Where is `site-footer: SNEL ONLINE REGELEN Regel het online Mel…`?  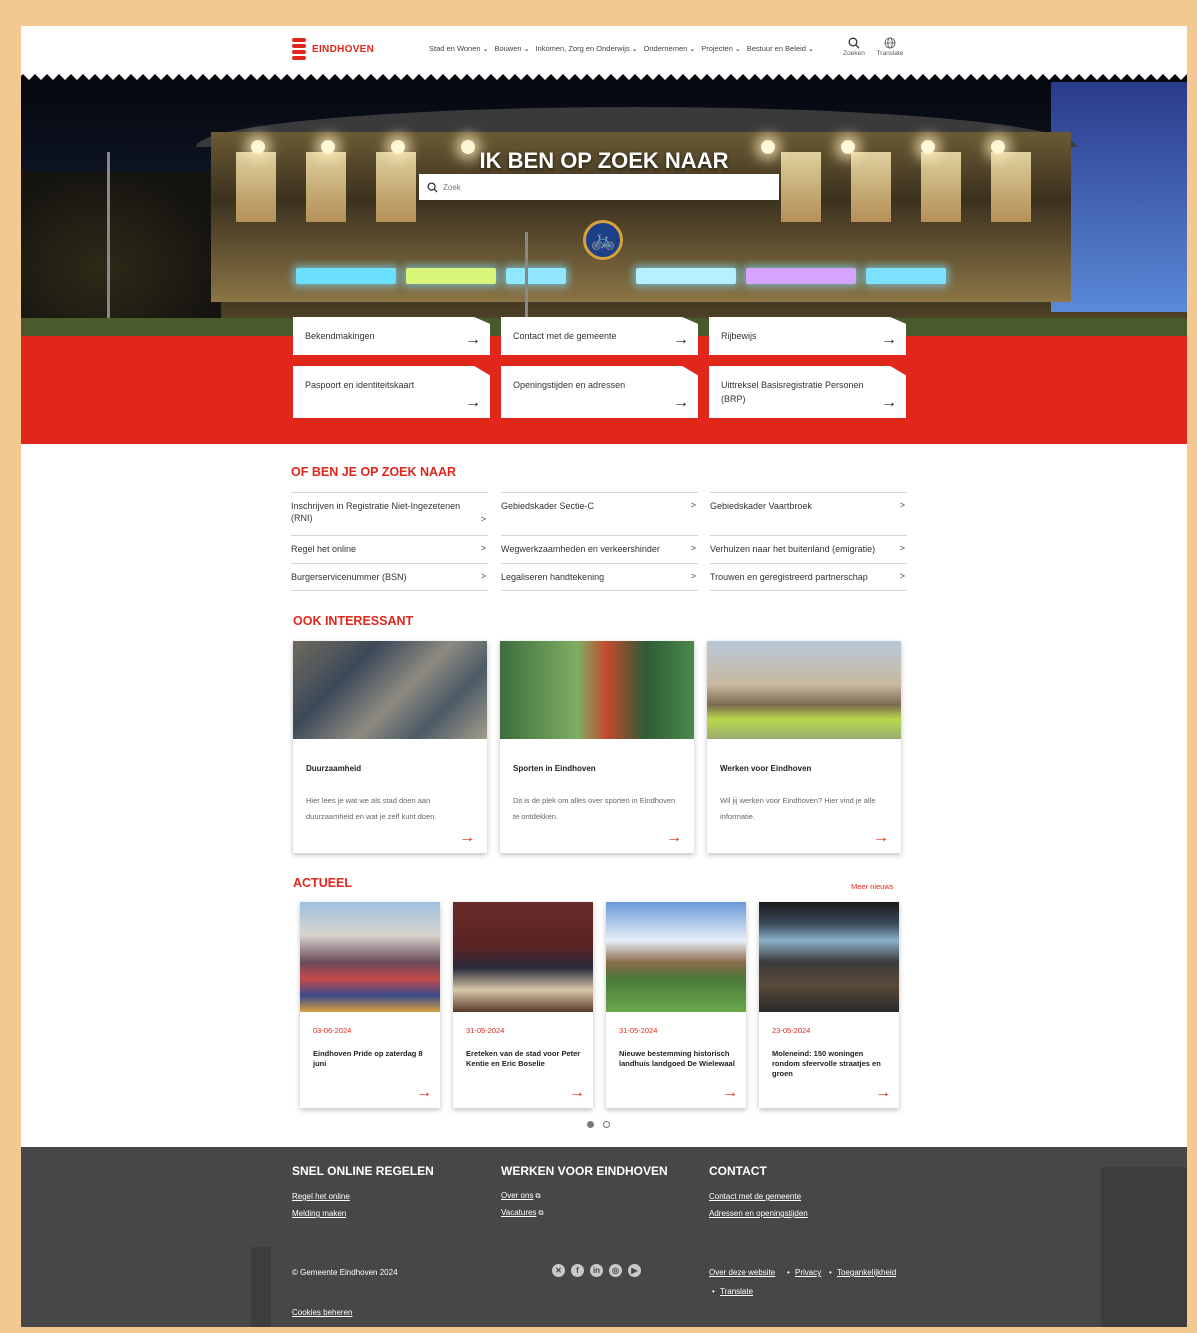 site-footer: SNEL ONLINE REGELEN Regel het online Mel… is located at coordinates (604, 1237).